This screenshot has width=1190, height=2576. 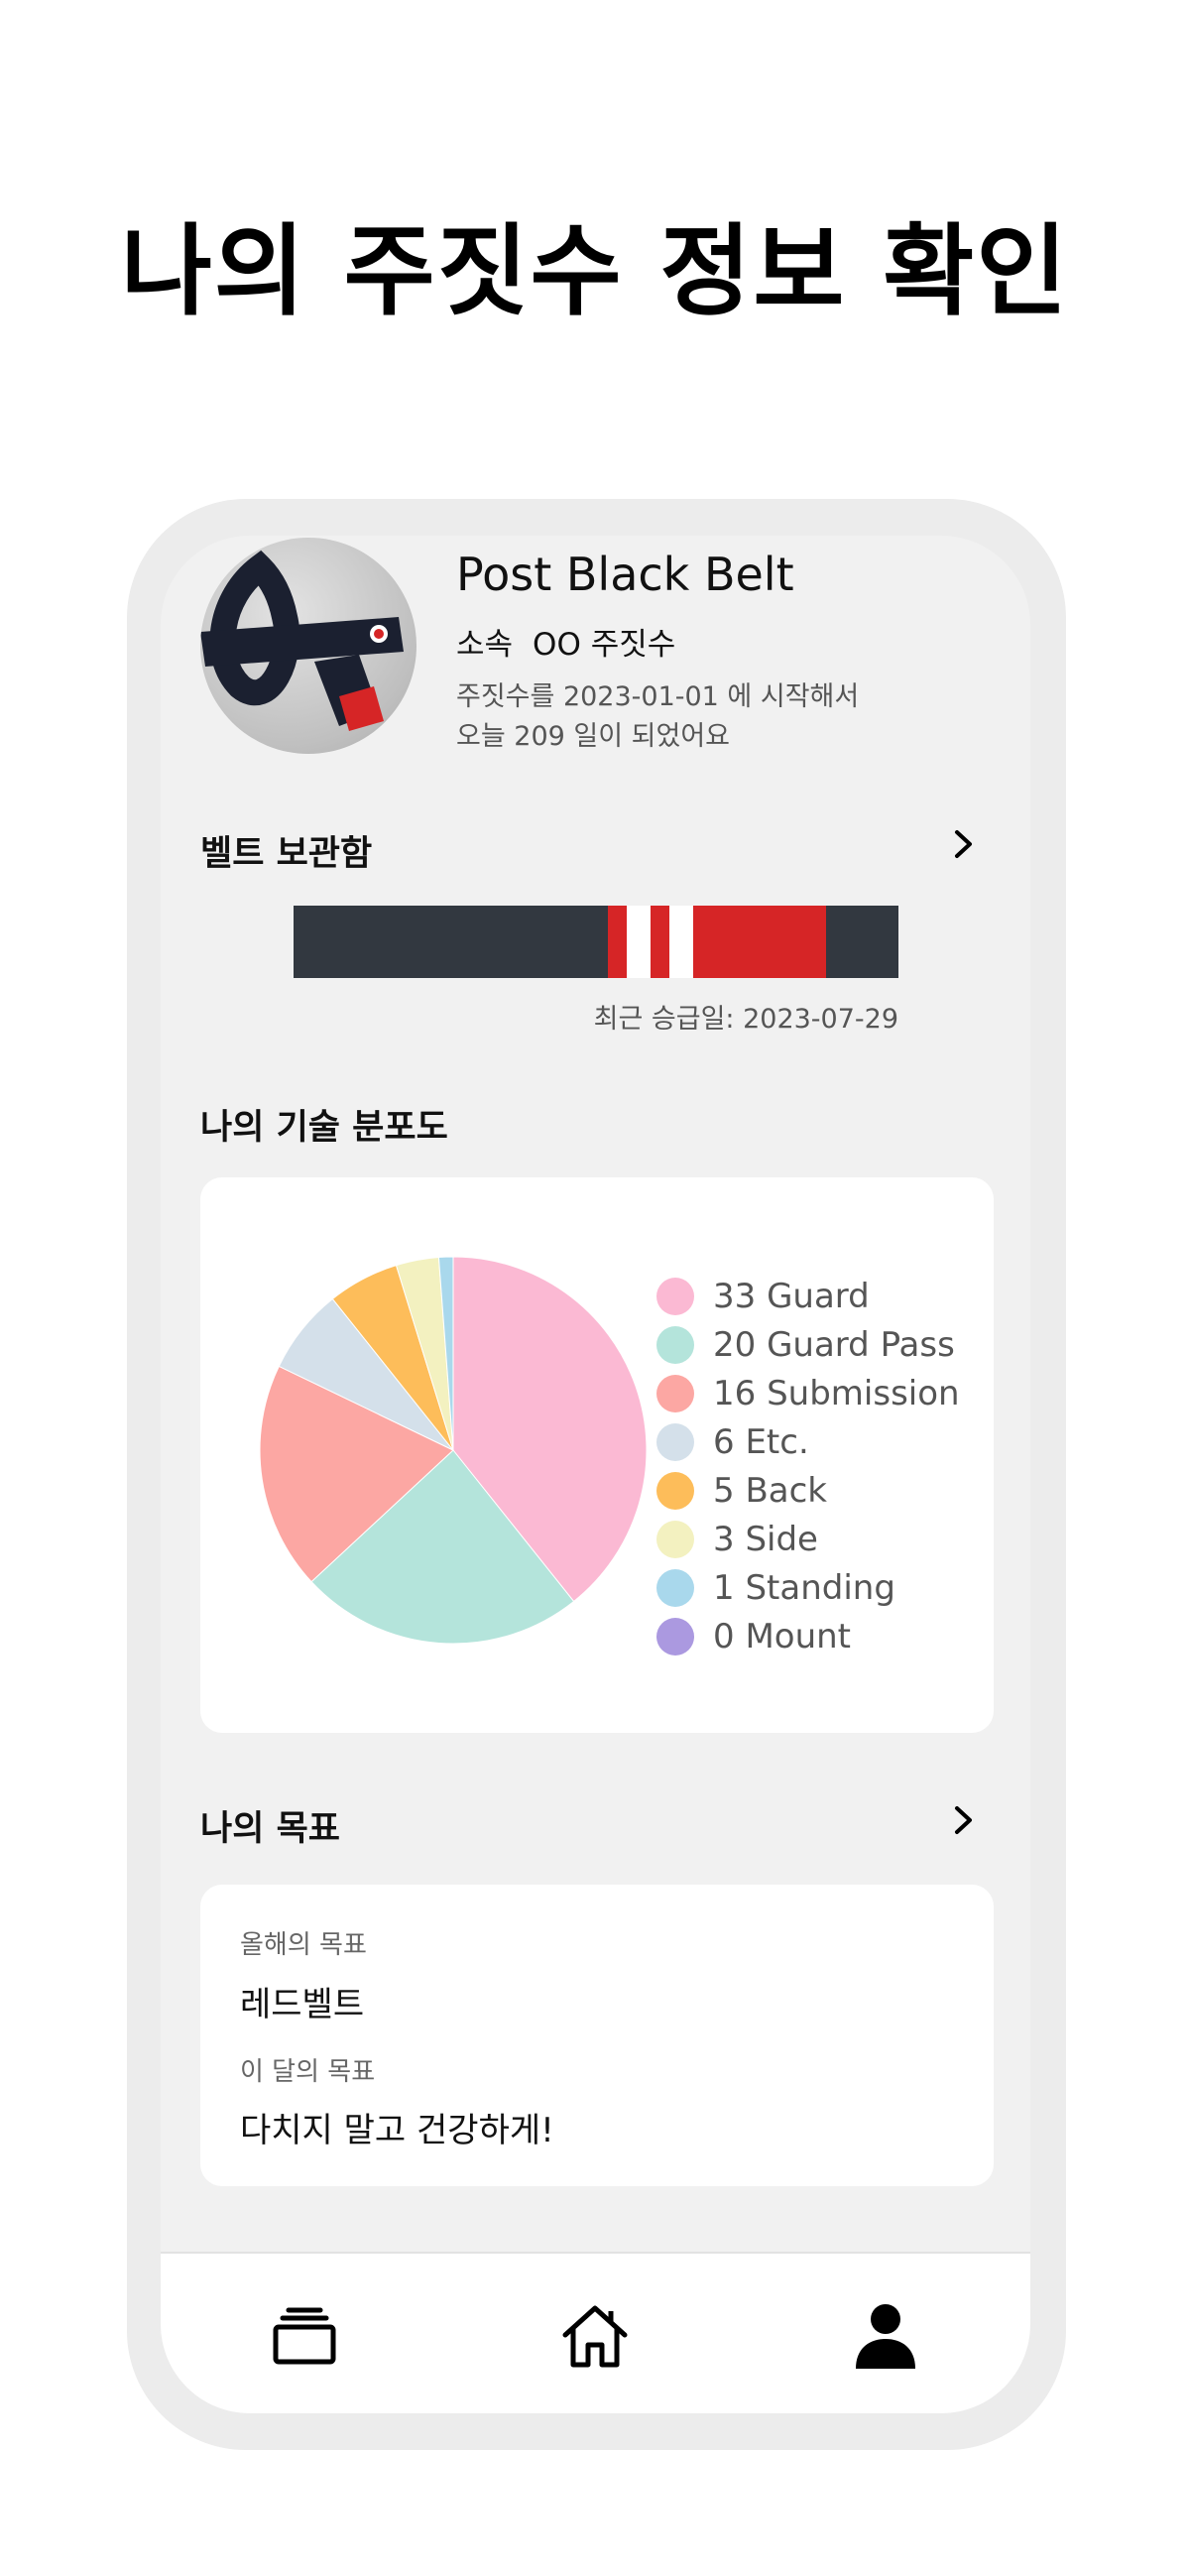 What do you see at coordinates (304, 2336) in the screenshot?
I see `cards-icon` at bounding box center [304, 2336].